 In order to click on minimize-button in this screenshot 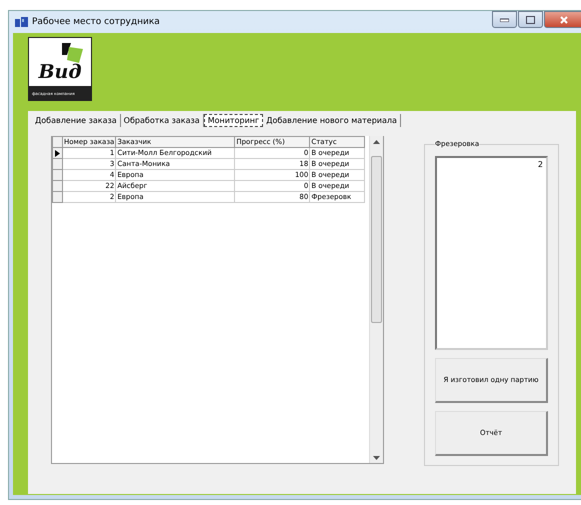, I will do `click(504, 19)`.